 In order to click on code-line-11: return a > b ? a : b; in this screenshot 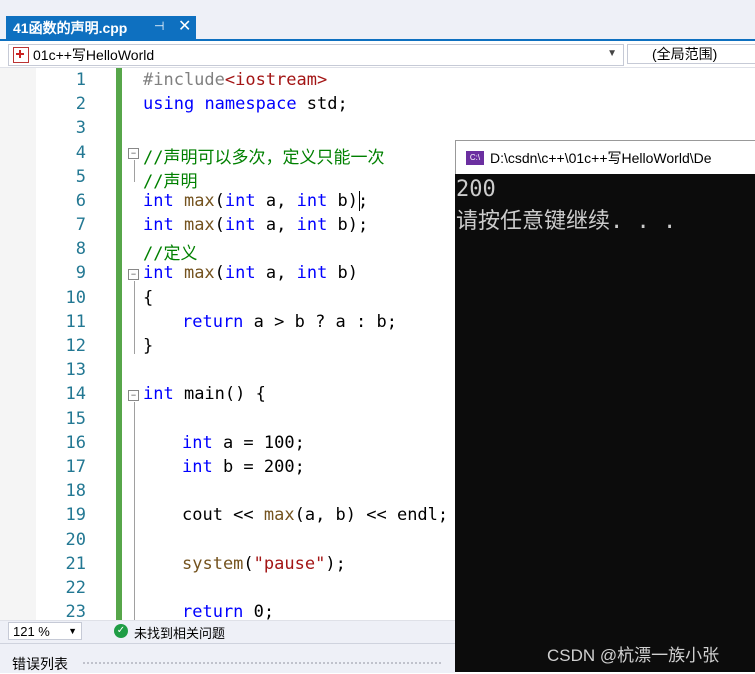, I will do `click(289, 322)`.